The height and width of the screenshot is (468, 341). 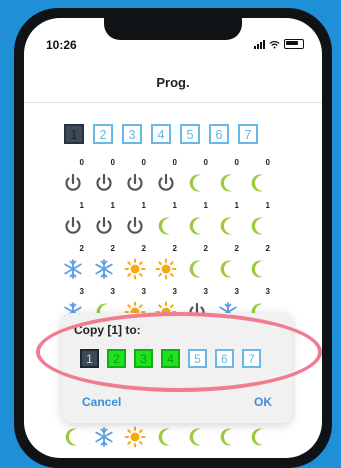 I want to click on day-tab-5: 5, so click(x=190, y=134).